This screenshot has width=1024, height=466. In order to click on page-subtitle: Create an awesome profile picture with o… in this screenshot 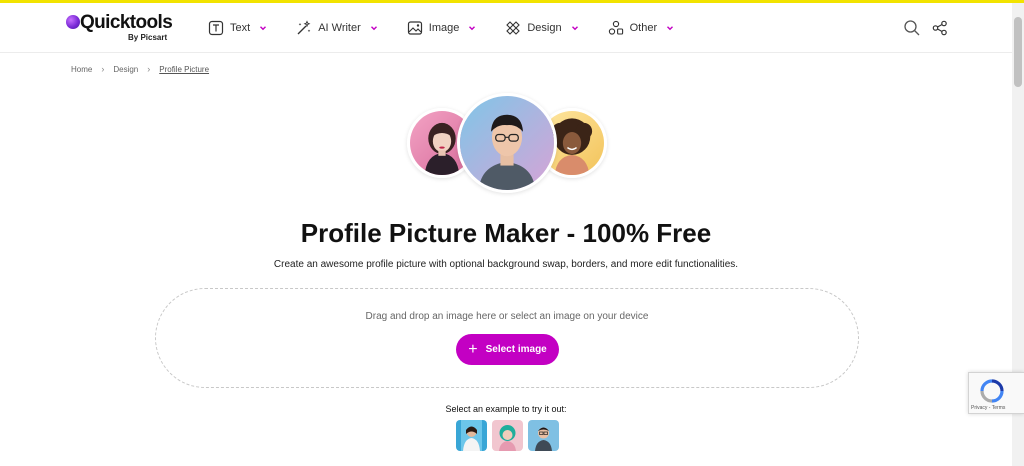, I will do `click(506, 264)`.